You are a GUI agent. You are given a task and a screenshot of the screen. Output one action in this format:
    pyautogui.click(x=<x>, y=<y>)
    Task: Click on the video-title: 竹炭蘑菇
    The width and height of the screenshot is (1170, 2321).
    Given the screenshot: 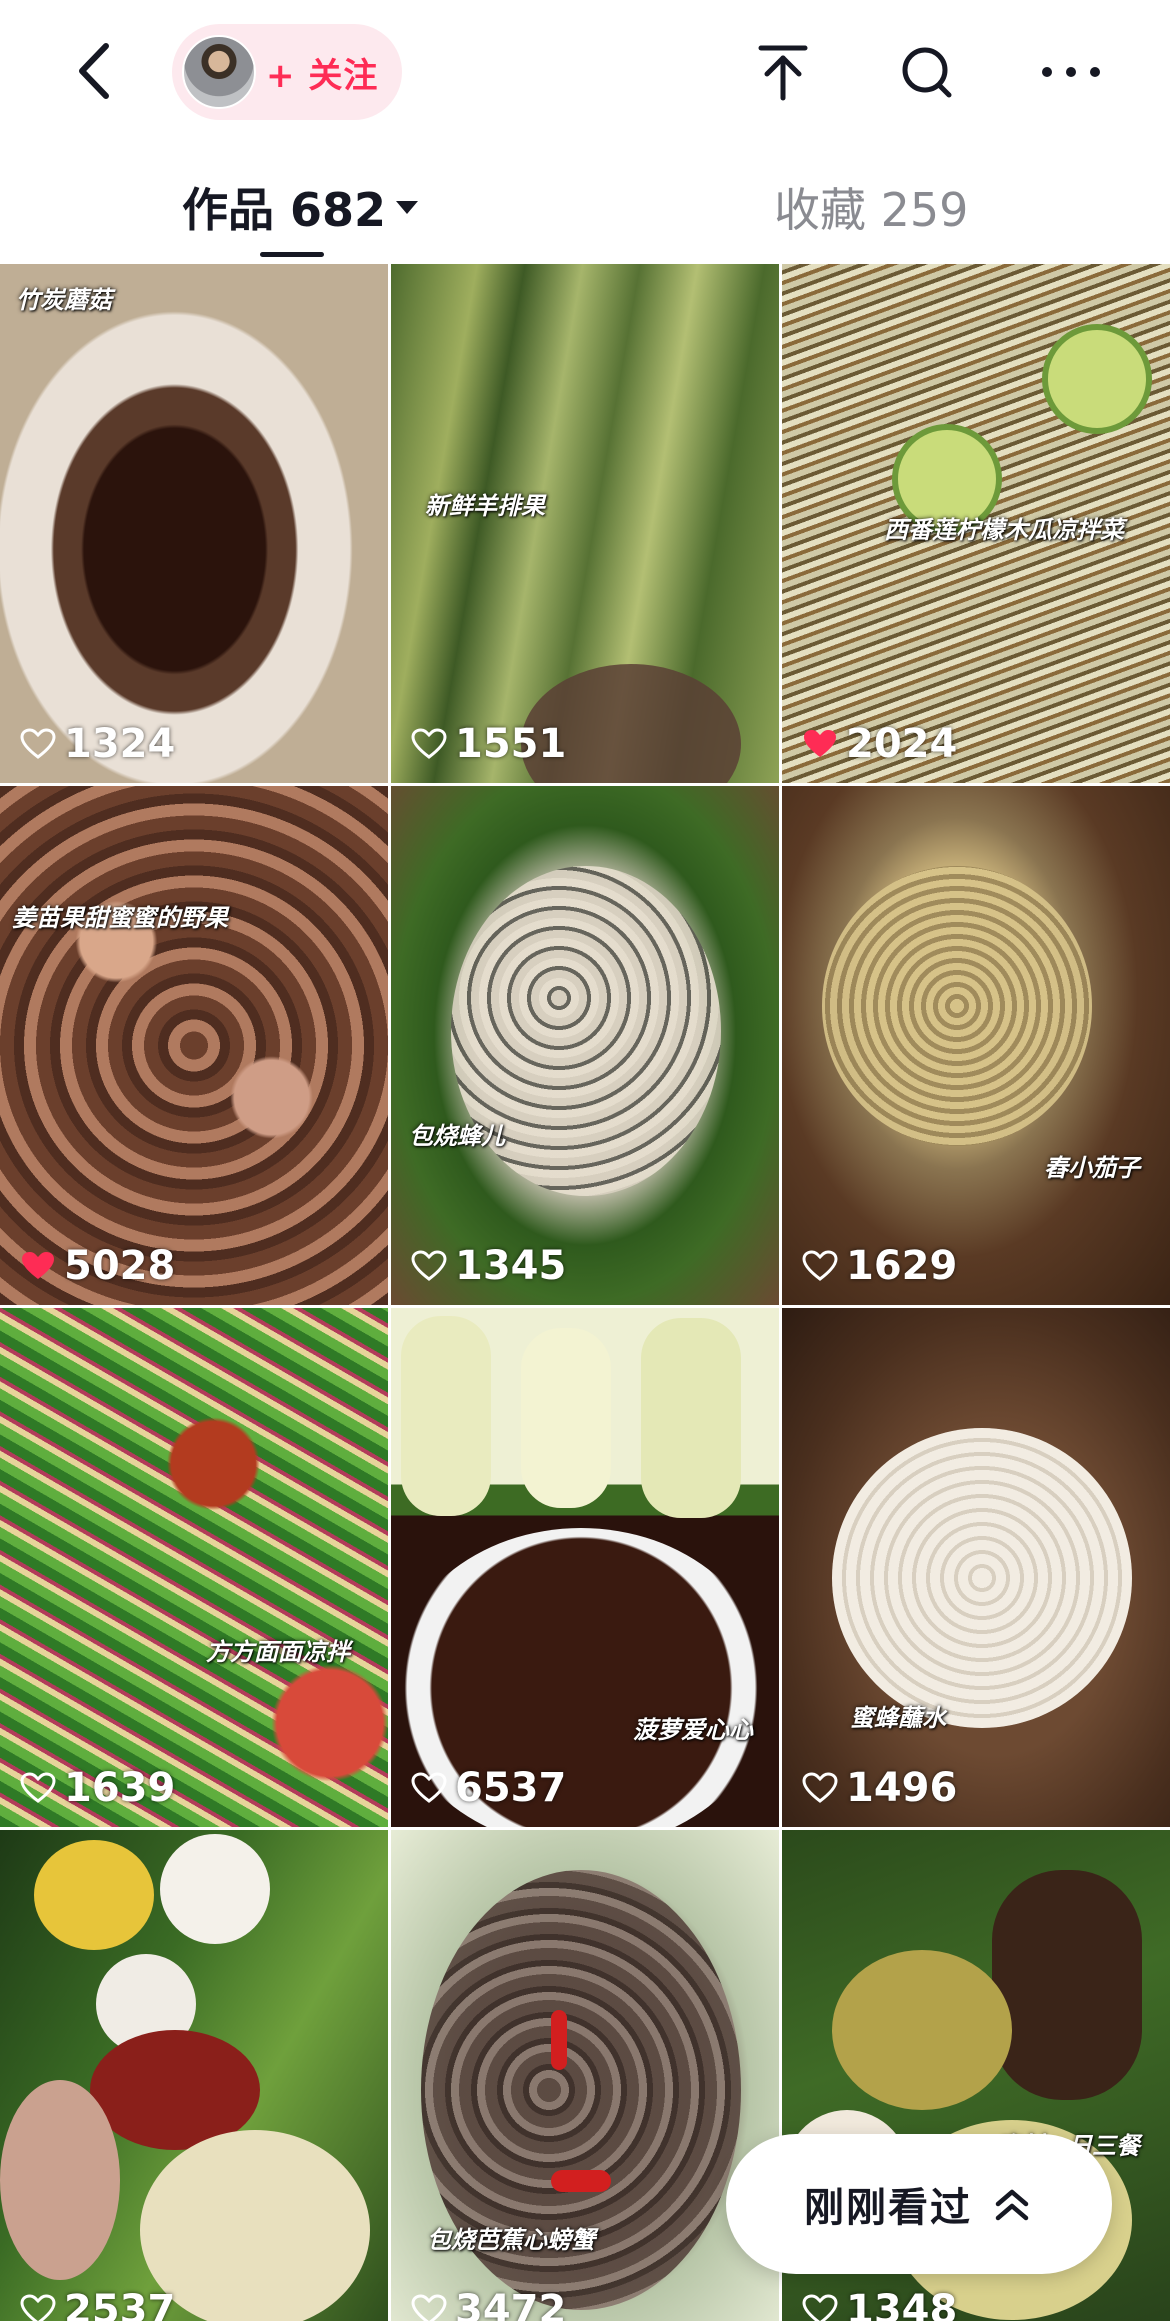 What is the action you would take?
    pyautogui.click(x=64, y=300)
    